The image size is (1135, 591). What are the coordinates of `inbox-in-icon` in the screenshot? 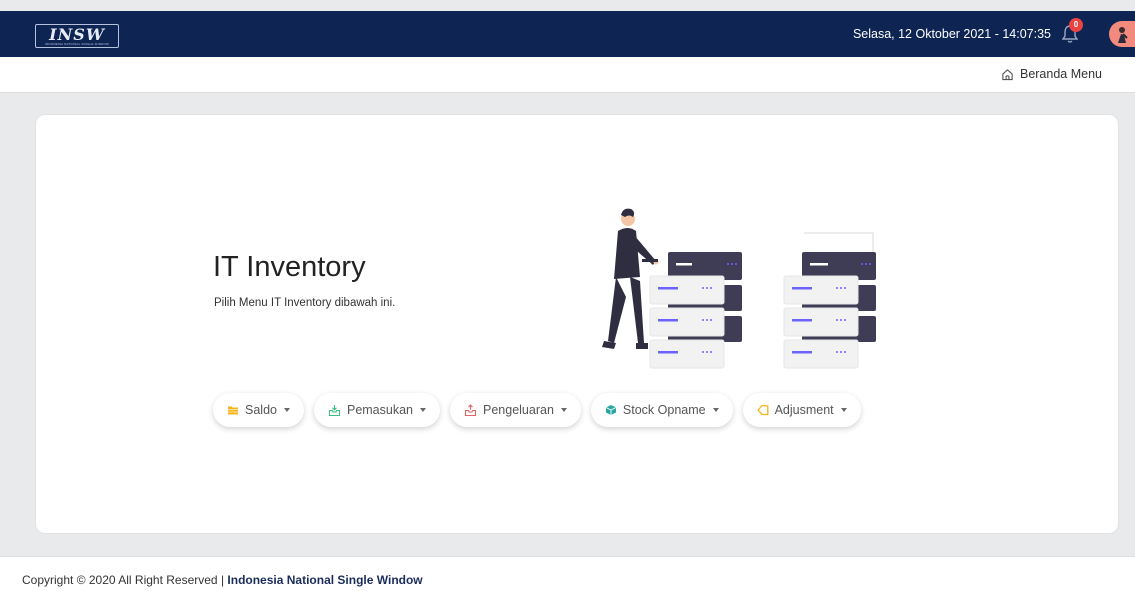 It's located at (334, 410).